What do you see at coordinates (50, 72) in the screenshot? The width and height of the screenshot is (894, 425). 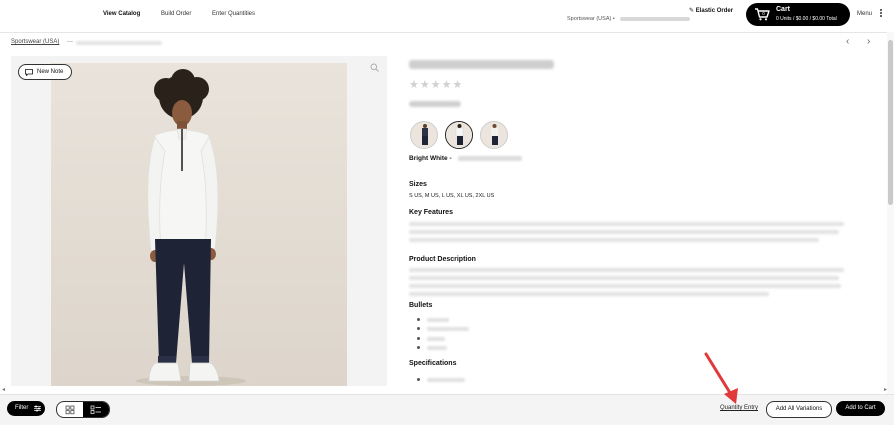 I see `new-note-label: New Note` at bounding box center [50, 72].